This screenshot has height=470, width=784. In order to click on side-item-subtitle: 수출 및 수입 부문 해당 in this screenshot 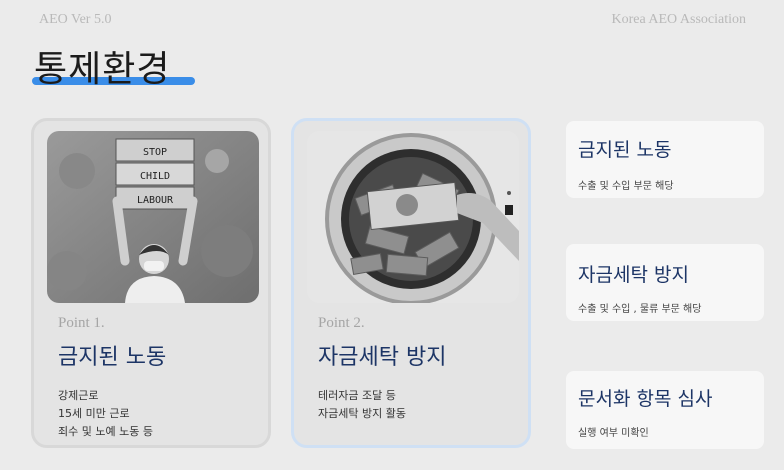, I will do `click(626, 186)`.